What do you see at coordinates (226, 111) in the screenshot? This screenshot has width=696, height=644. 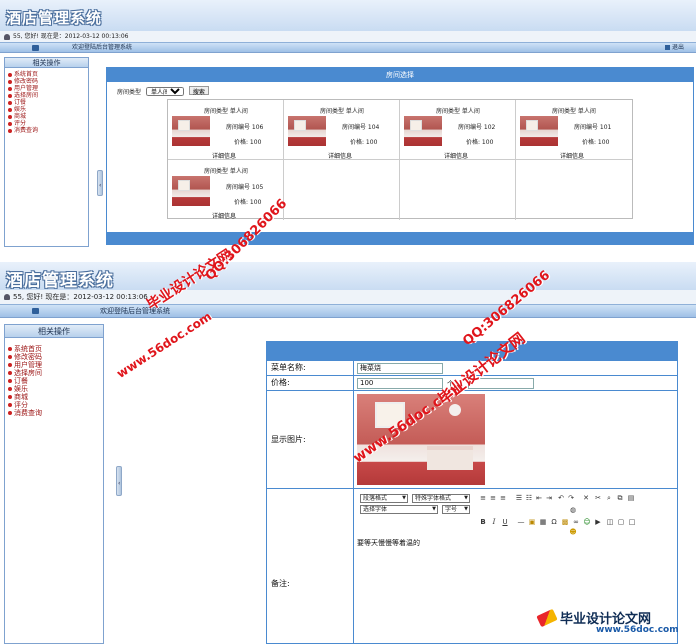 I see `room-type: 房间类型 单人间` at bounding box center [226, 111].